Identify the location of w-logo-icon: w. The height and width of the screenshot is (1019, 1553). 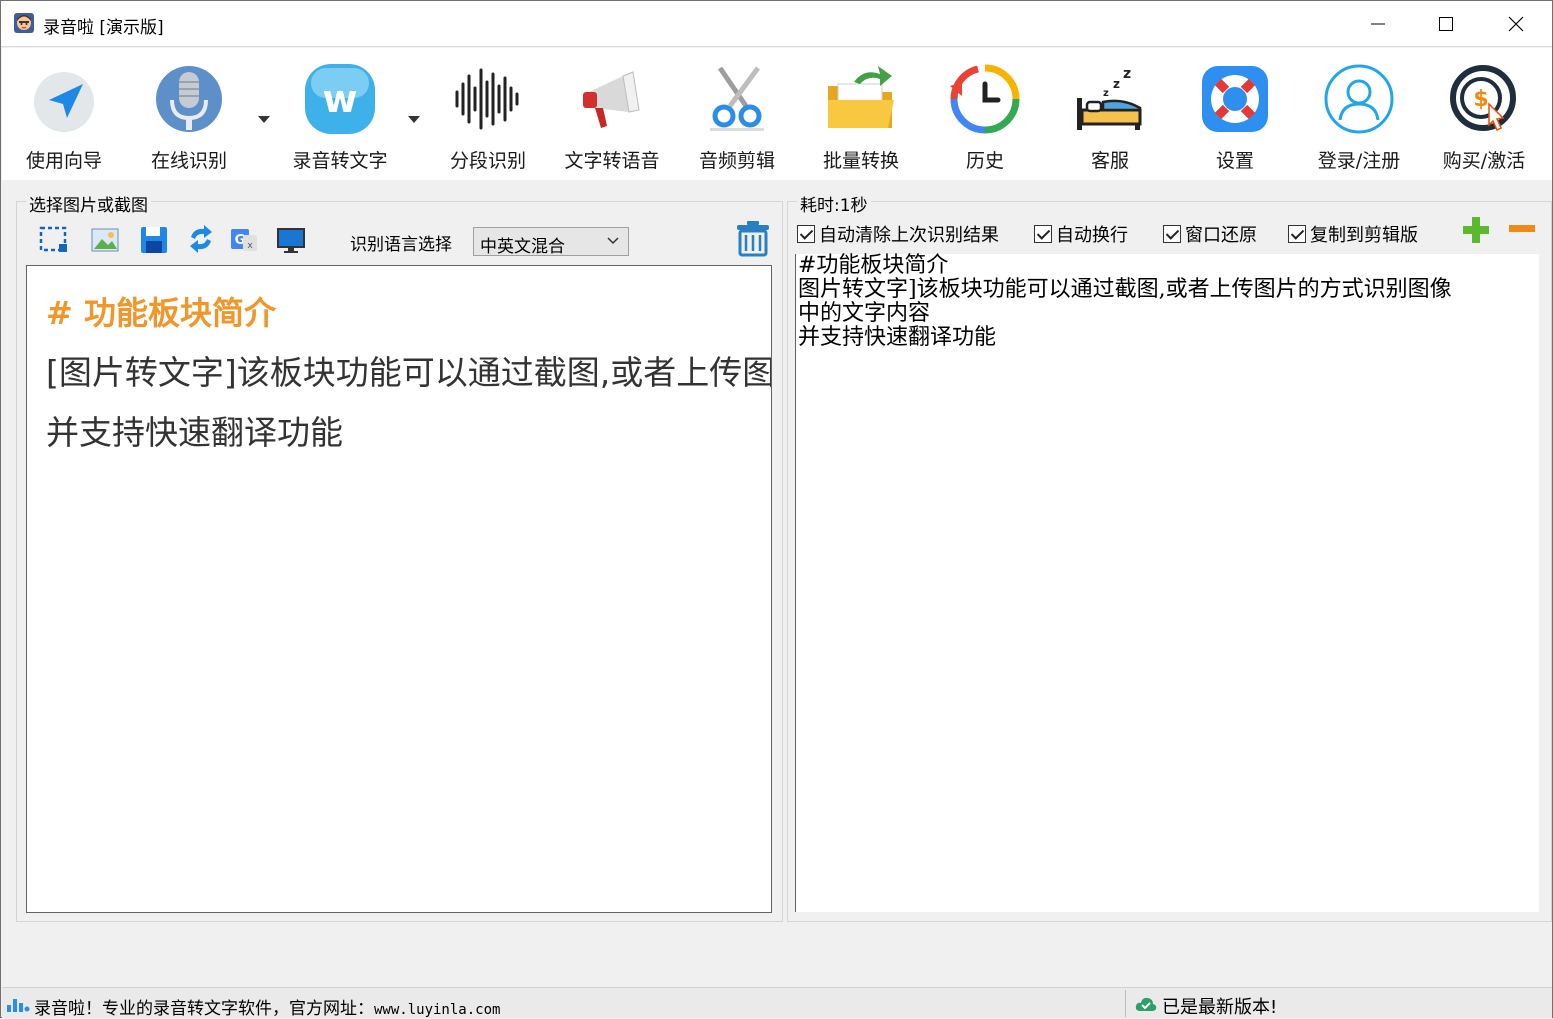
(340, 99).